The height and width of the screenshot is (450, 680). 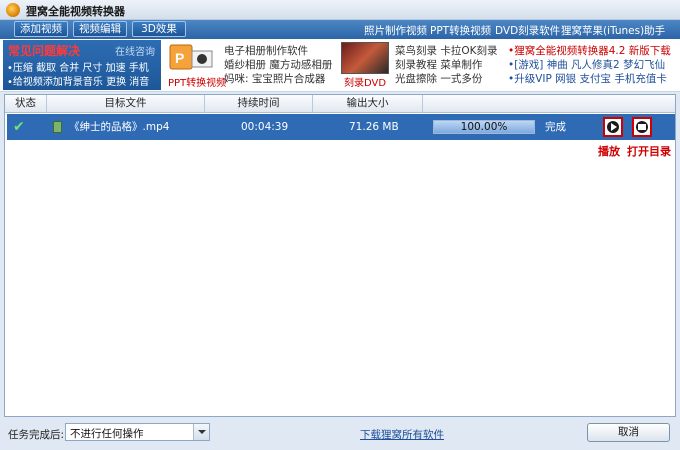 I want to click on check-icon: ✔, so click(x=19, y=127).